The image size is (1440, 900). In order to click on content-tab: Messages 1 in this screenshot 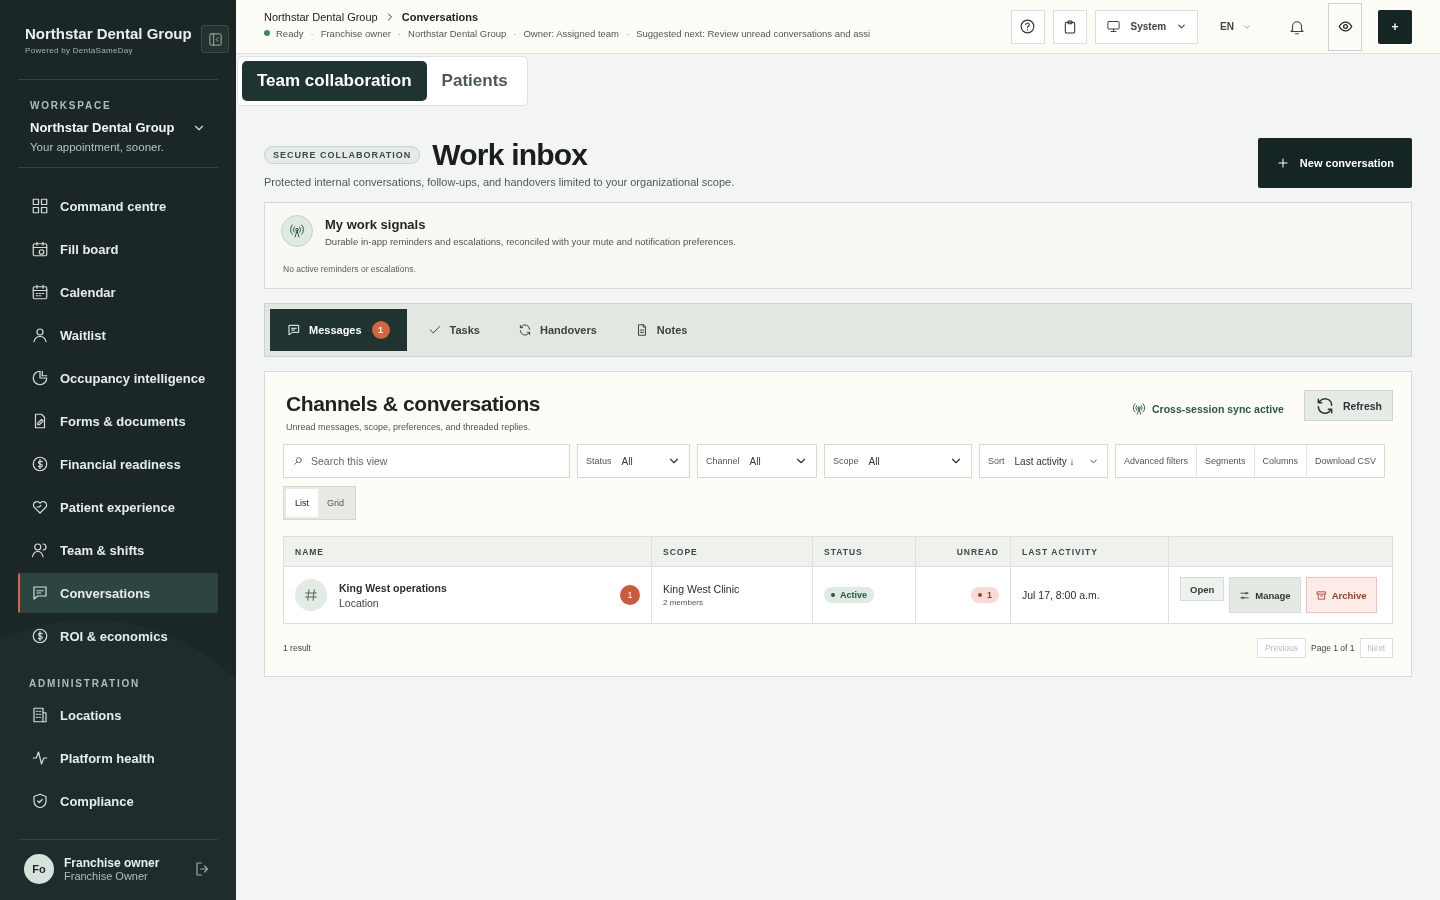, I will do `click(338, 330)`.